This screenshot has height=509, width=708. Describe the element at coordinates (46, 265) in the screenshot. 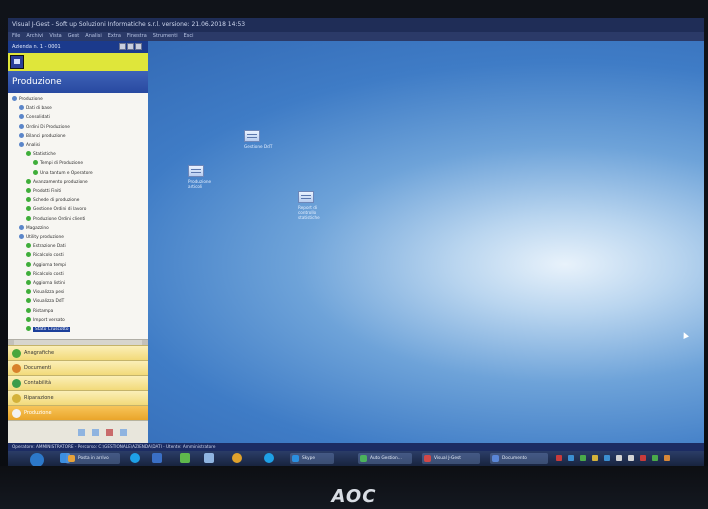

I see `tree-node: Aggiorna tempi` at that location.